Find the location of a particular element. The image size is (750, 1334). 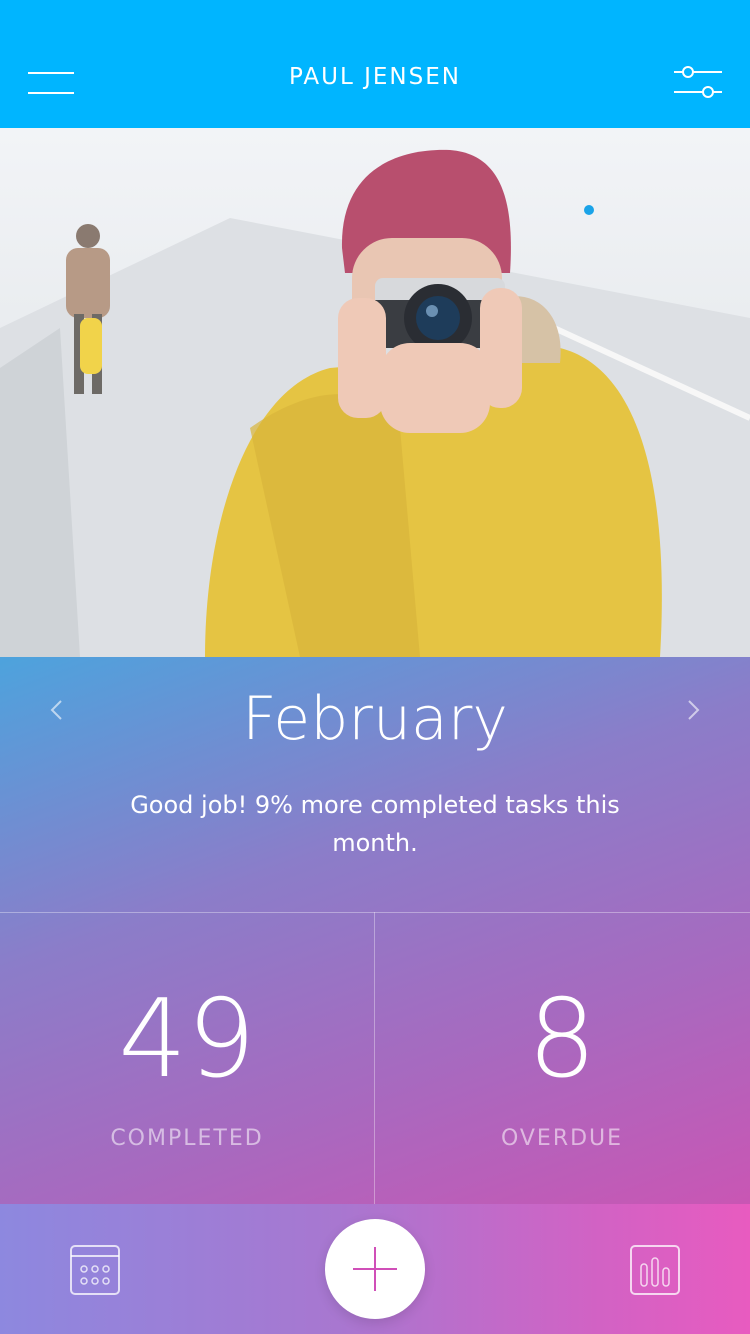

completed-stat: 49 COMPLETED is located at coordinates (187, 1058).